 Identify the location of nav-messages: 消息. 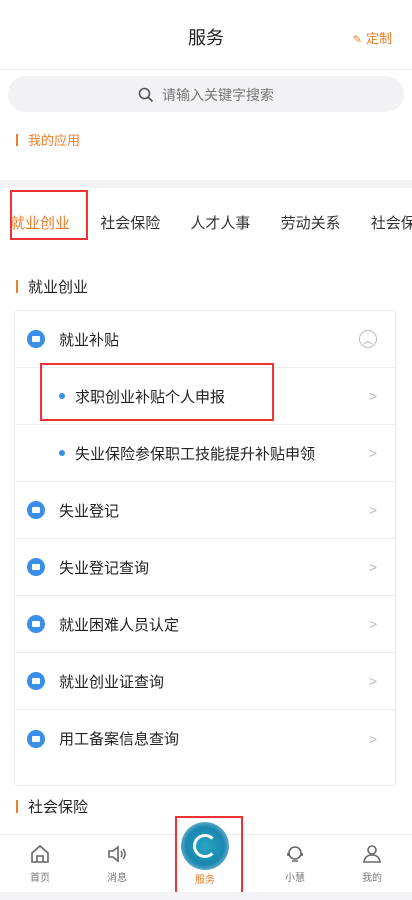
(117, 863).